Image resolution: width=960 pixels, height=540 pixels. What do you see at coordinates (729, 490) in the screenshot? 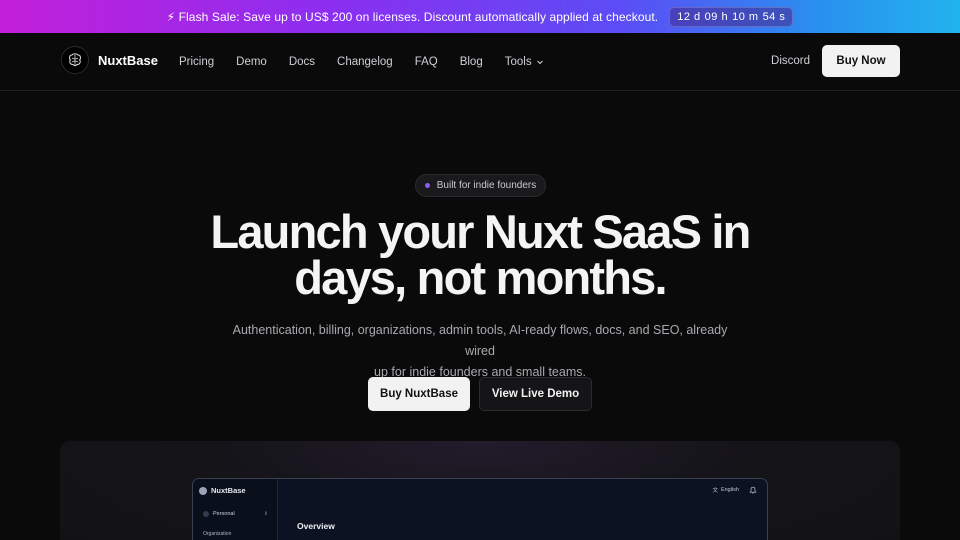
I see `language-label: English` at bounding box center [729, 490].